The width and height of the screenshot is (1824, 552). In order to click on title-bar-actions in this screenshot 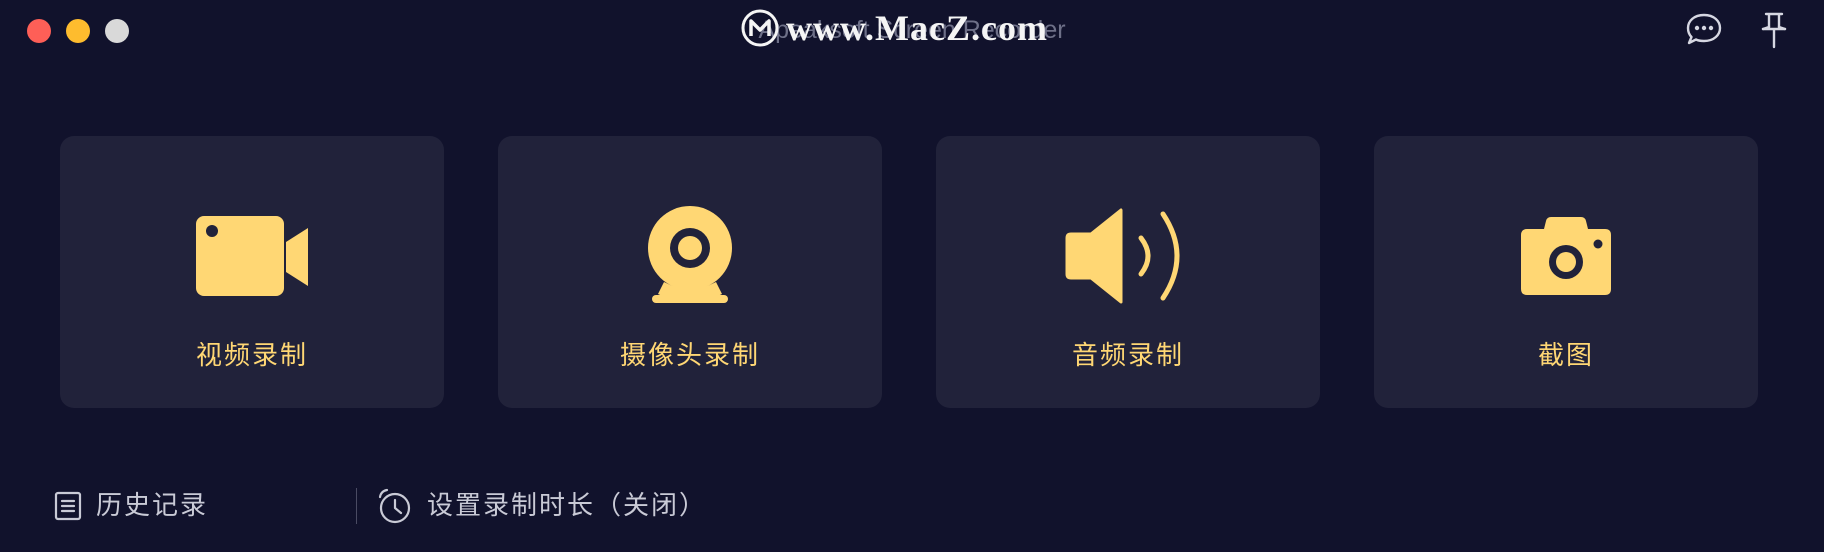, I will do `click(1739, 30)`.